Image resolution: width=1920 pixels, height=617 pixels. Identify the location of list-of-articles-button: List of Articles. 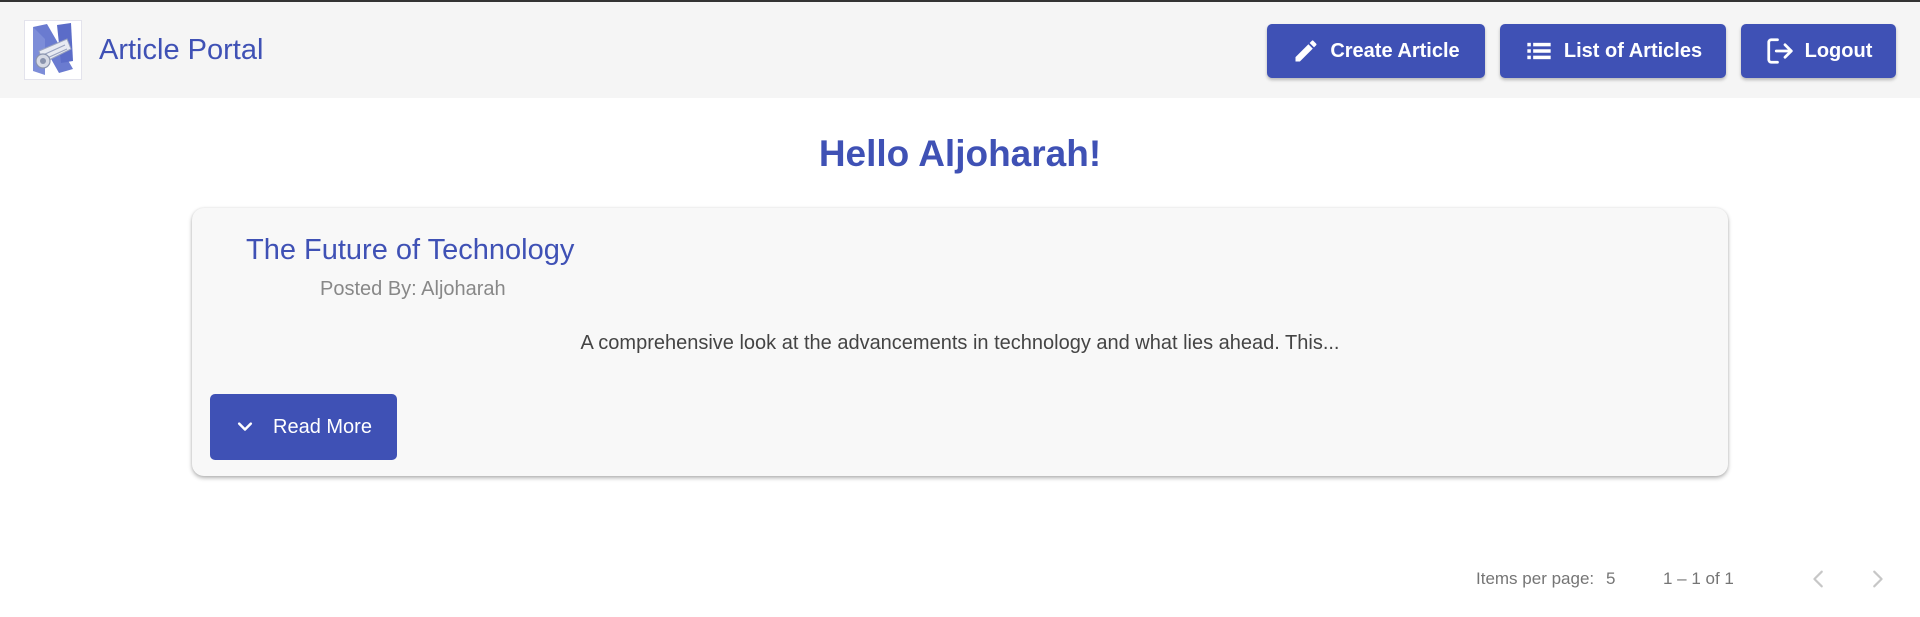
(1613, 51).